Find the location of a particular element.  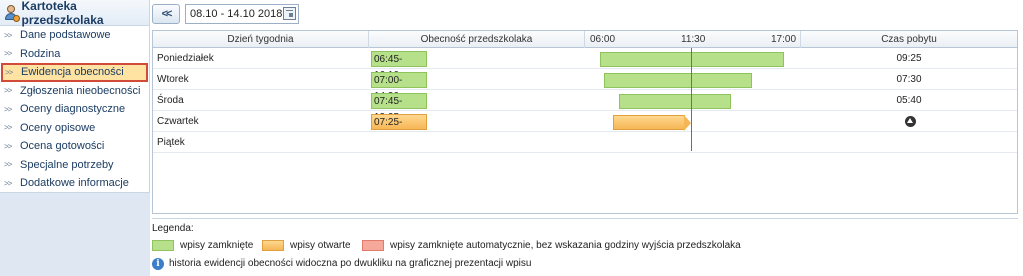

row-duration: 05:40 is located at coordinates (909, 100).